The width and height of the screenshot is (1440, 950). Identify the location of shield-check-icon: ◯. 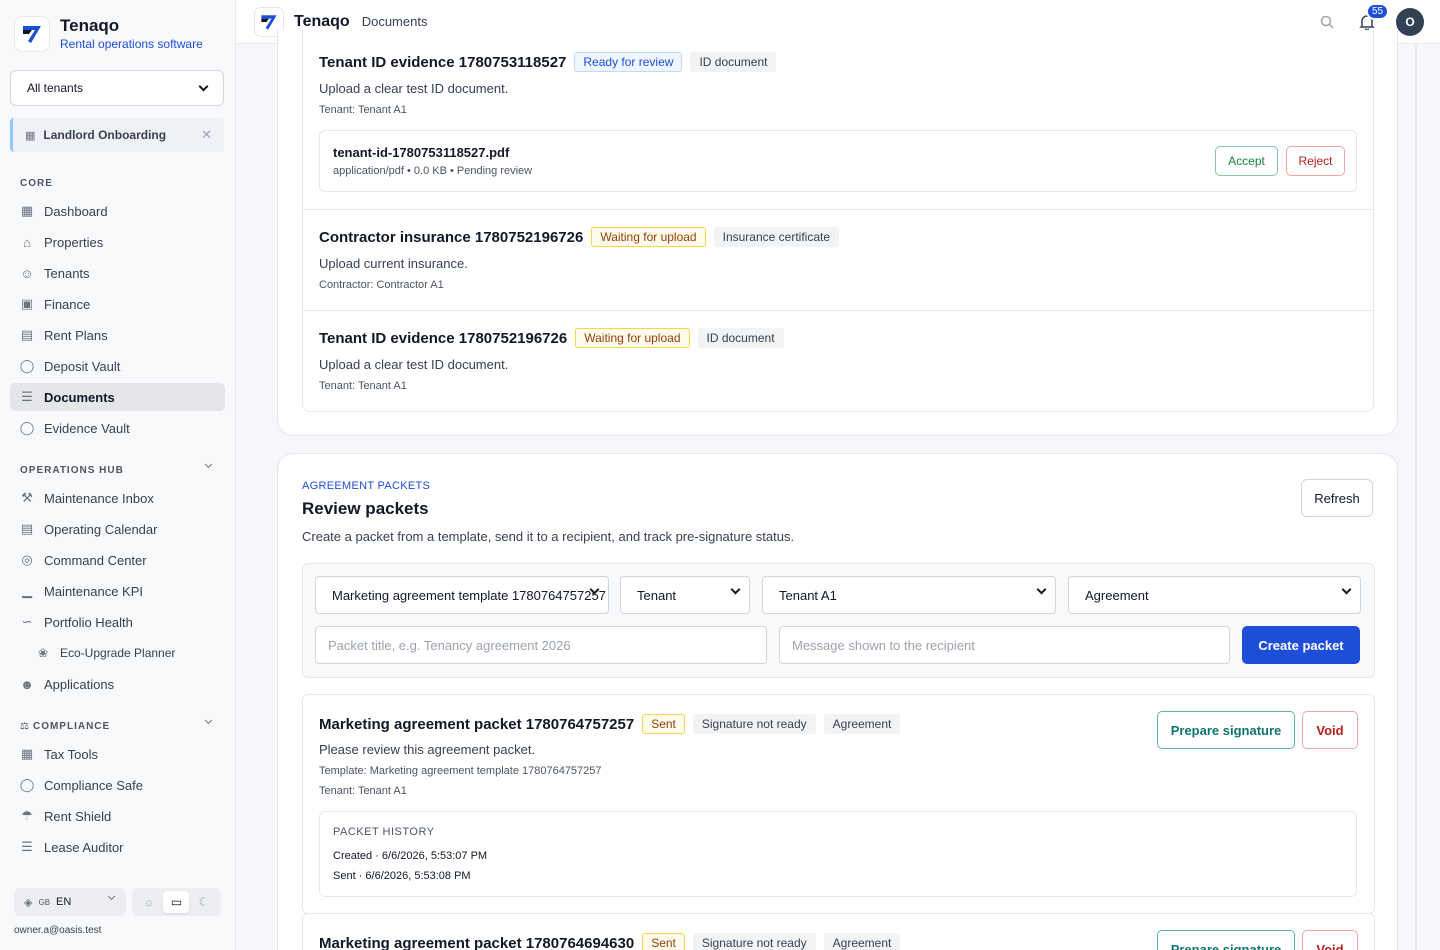
(27, 427).